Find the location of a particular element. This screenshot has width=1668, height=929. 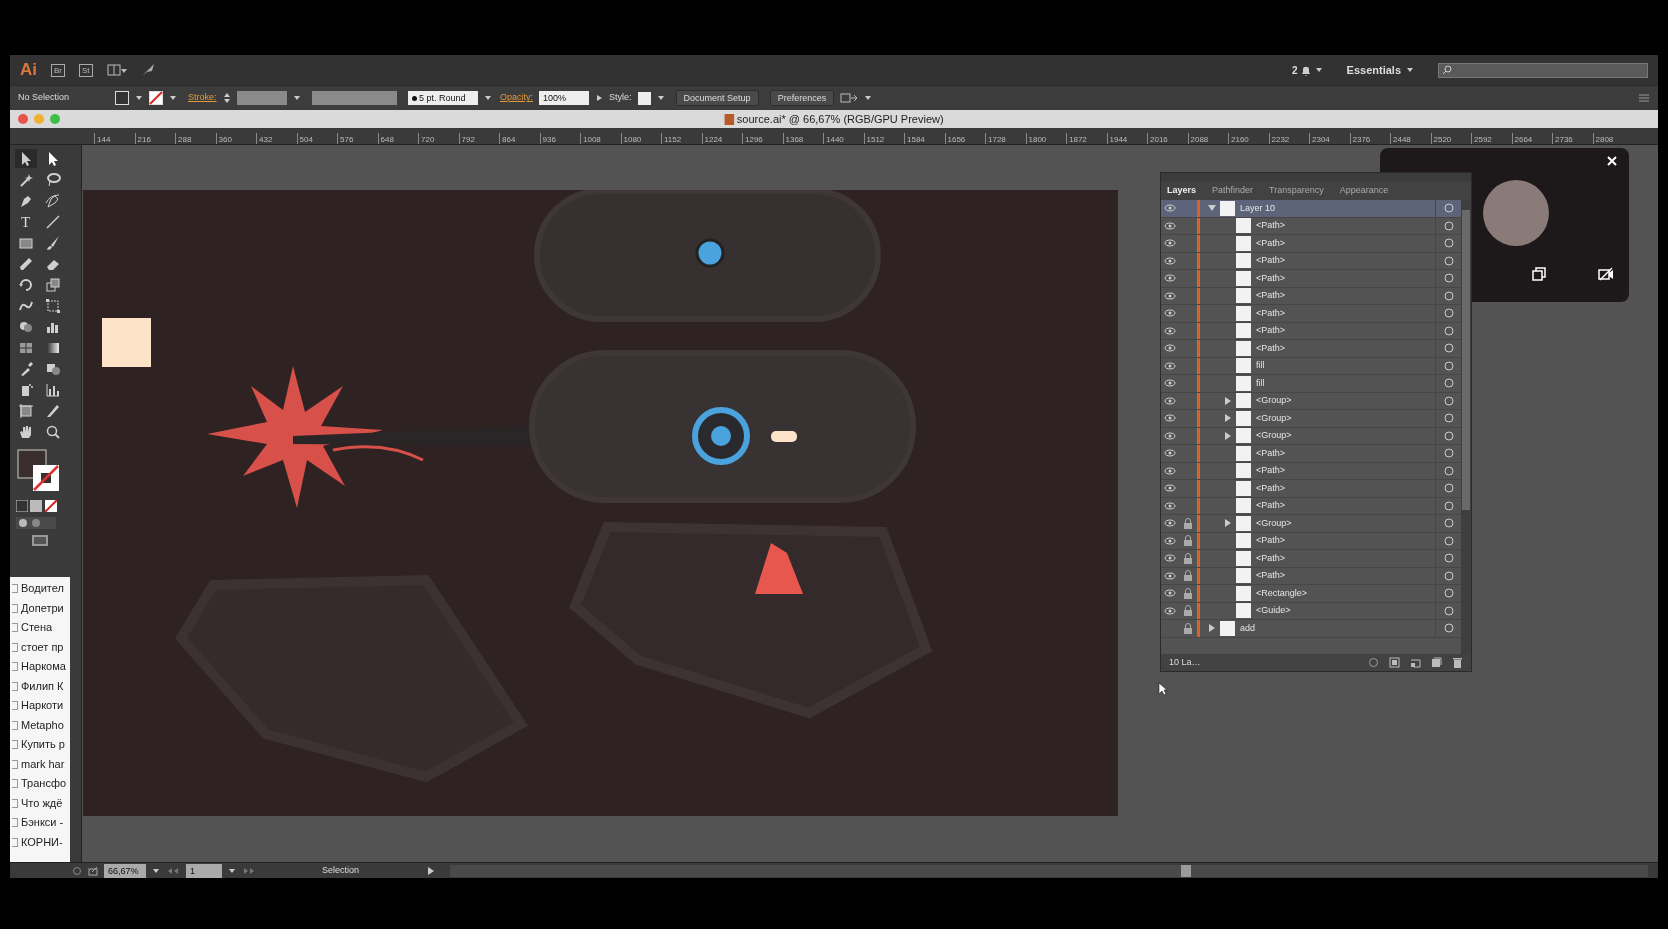

rotate-icon is located at coordinates (25, 284).